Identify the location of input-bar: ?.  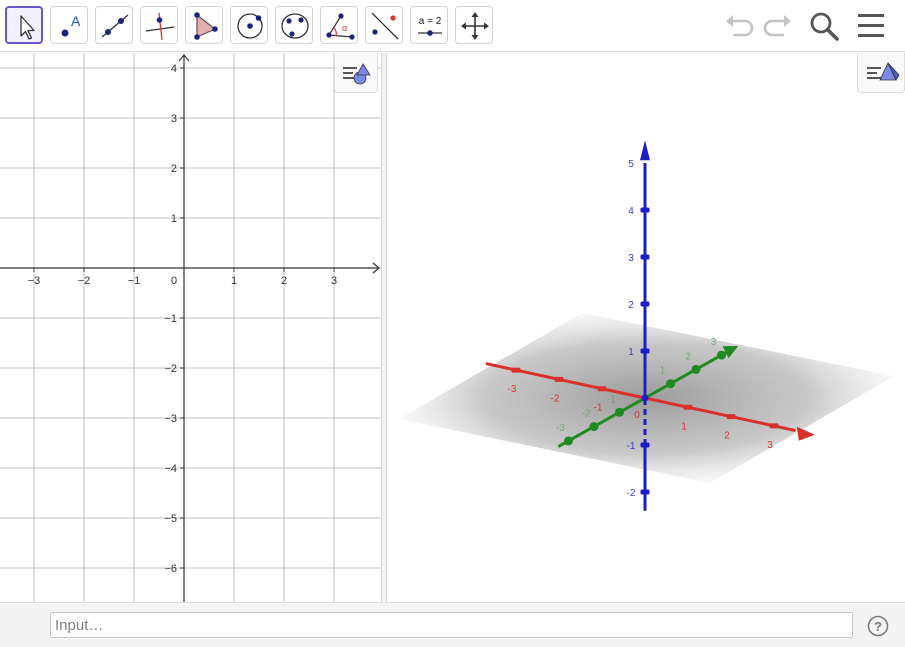
(452, 624).